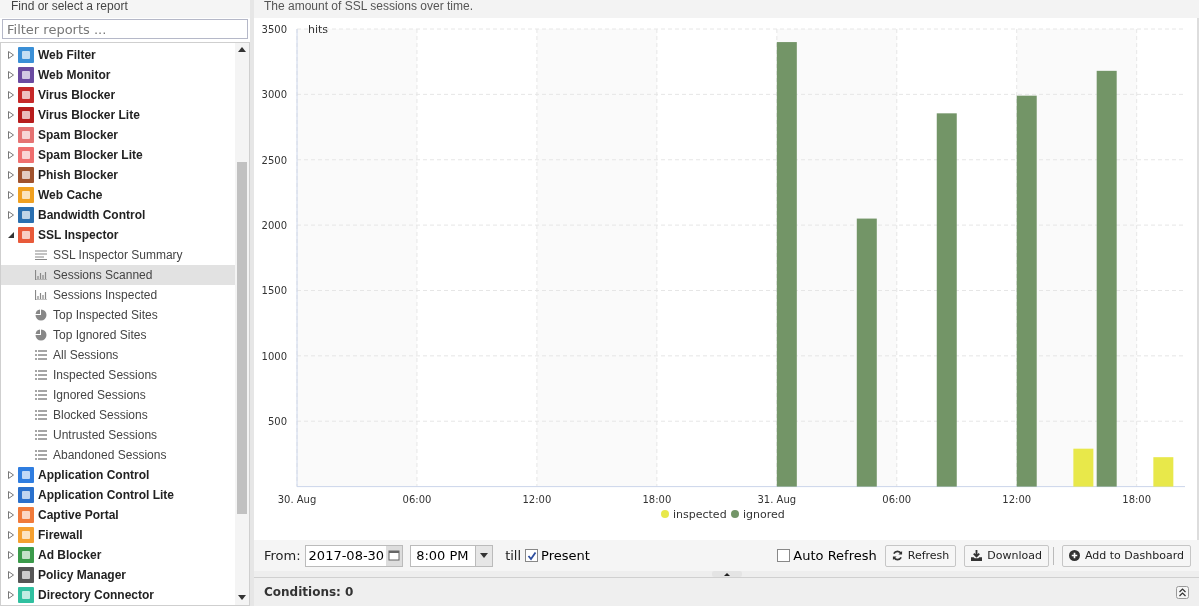 This screenshot has height=606, width=1199. Describe the element at coordinates (118, 335) in the screenshot. I see `tree-item: Top Ignored Sites` at that location.